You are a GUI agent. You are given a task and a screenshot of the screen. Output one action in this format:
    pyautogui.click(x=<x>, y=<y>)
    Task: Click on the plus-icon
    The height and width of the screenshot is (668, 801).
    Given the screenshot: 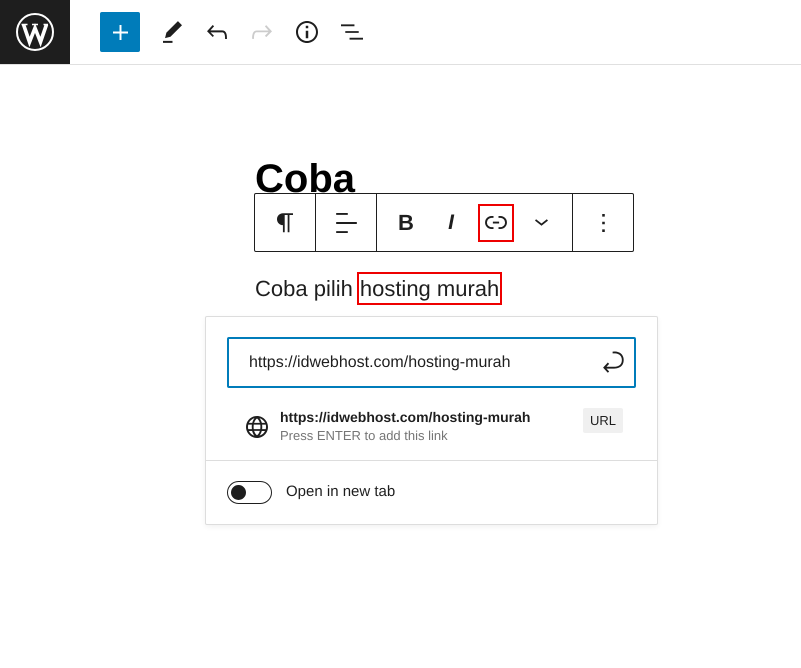 What is the action you would take?
    pyautogui.click(x=120, y=32)
    